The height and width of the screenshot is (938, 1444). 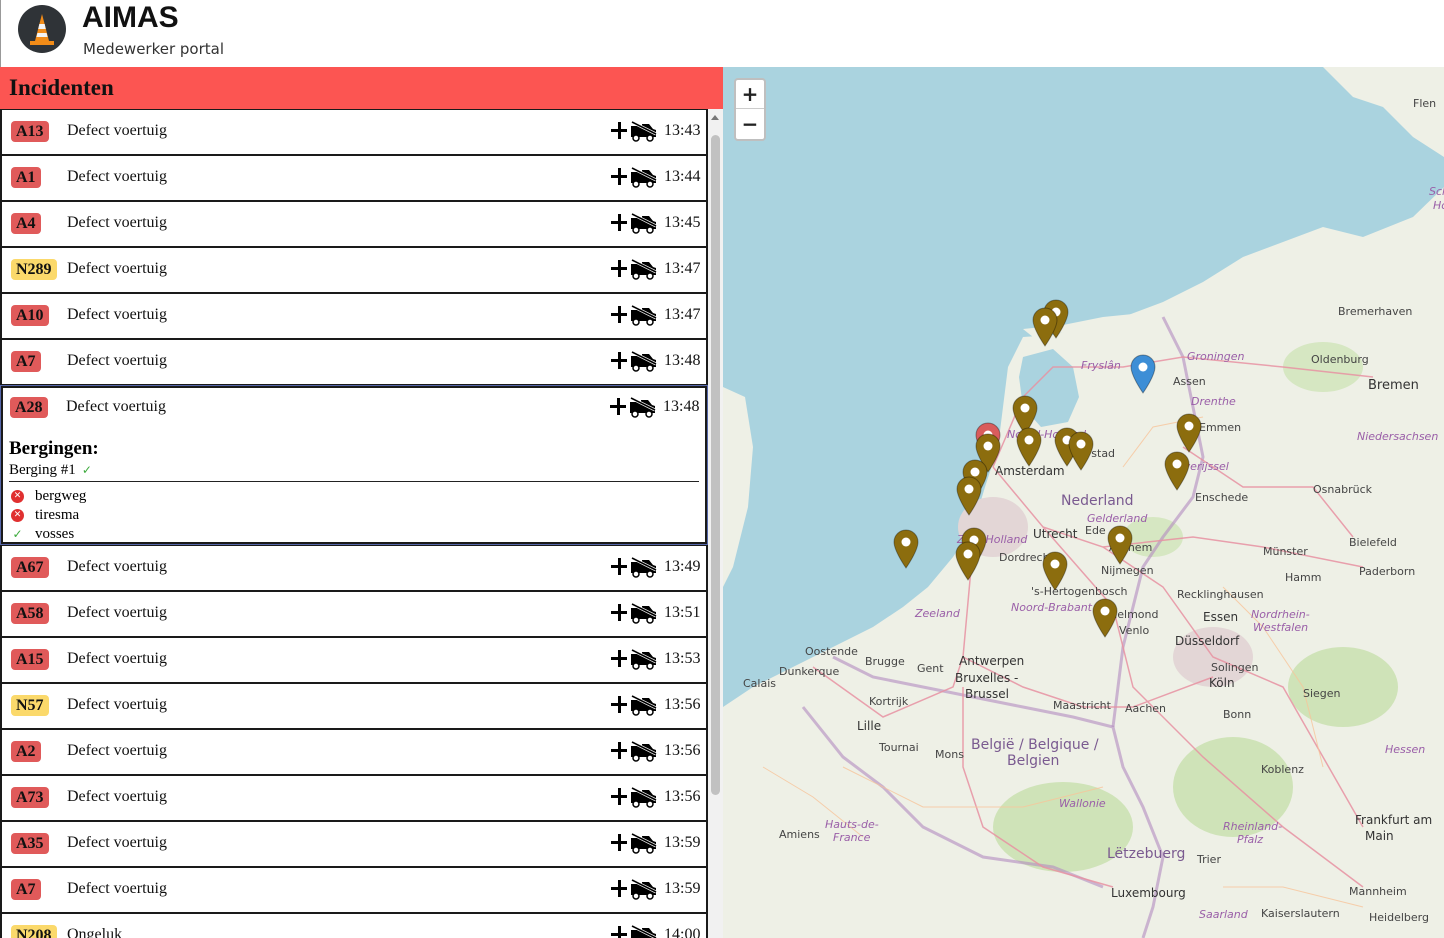 I want to click on zoom-in-button: +, so click(x=750, y=94).